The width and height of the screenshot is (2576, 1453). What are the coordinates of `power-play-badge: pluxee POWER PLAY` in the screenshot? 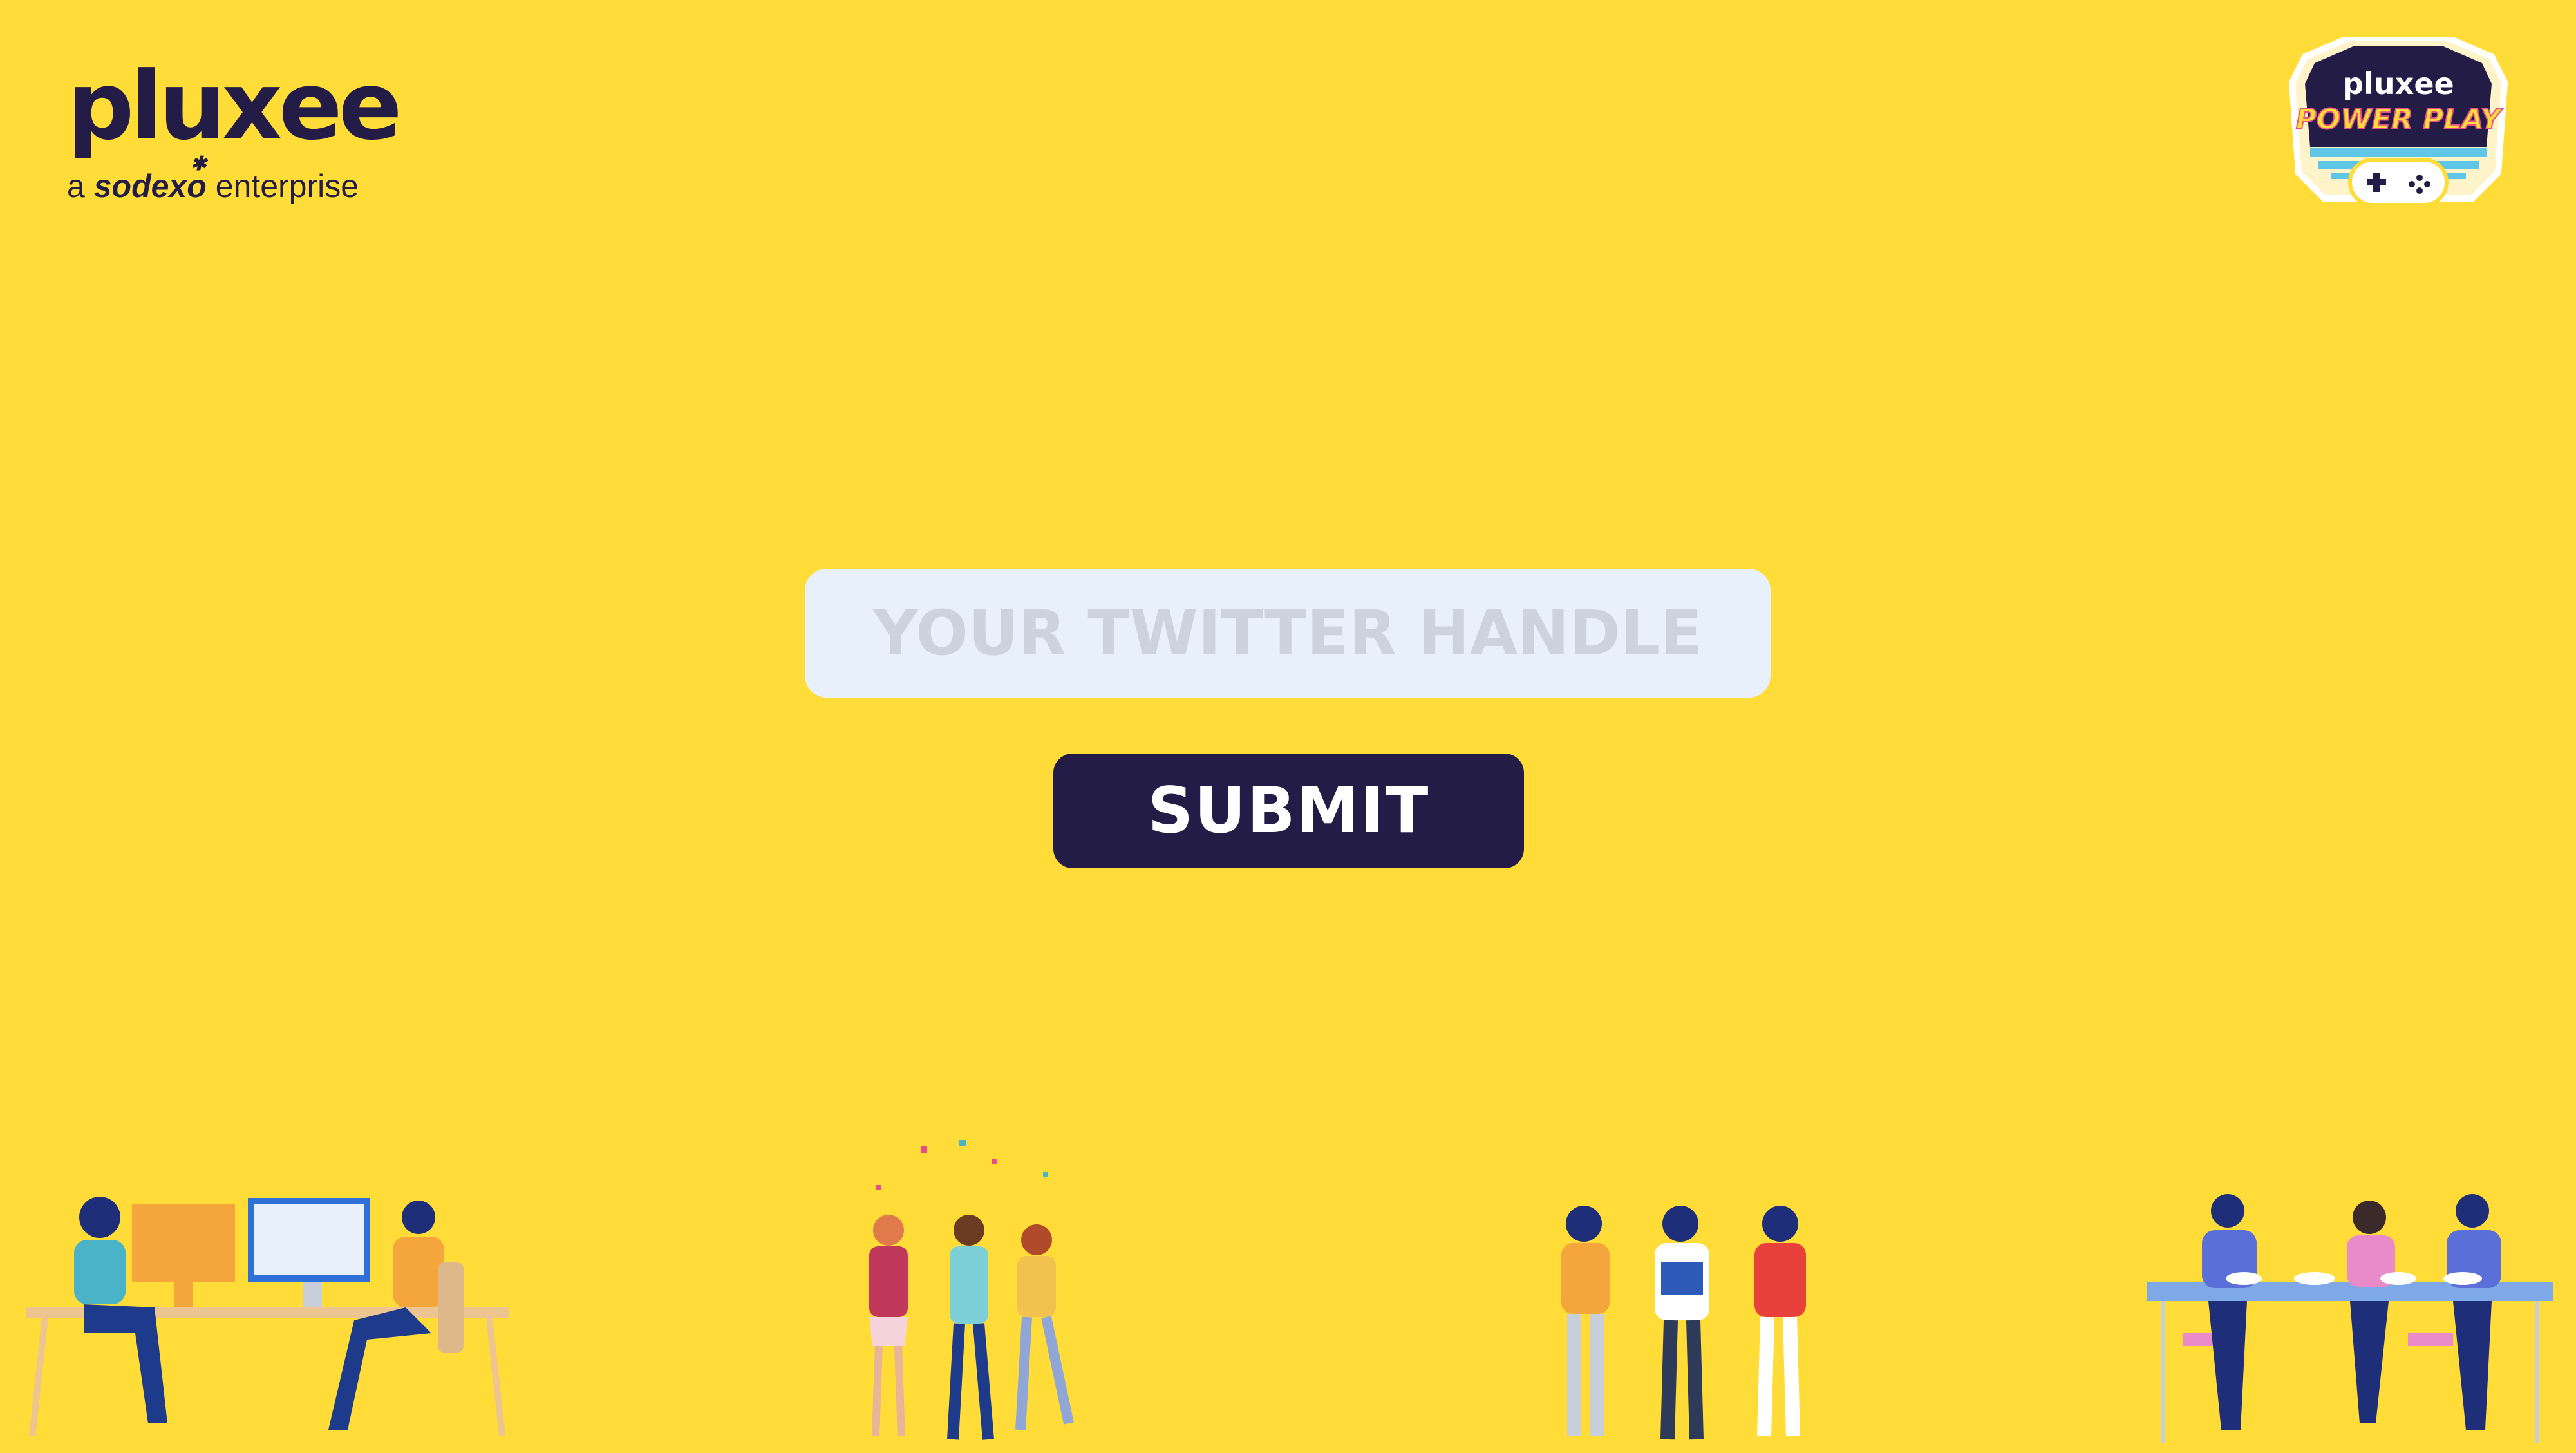 It's located at (2398, 122).